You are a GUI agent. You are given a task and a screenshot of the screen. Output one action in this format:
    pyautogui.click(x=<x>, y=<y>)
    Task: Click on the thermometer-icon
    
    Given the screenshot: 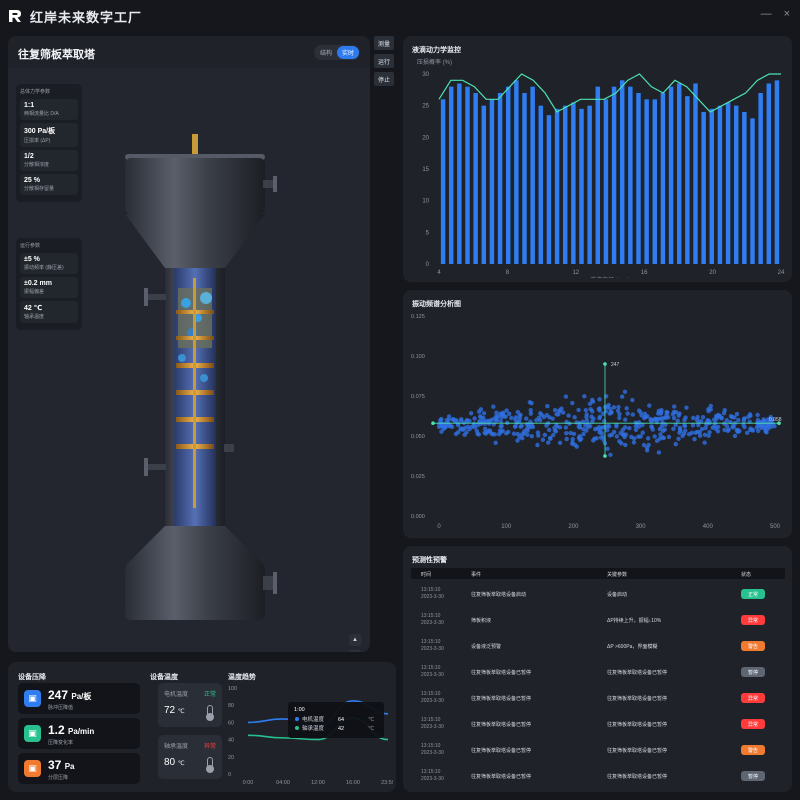 What is the action you would take?
    pyautogui.click(x=210, y=765)
    